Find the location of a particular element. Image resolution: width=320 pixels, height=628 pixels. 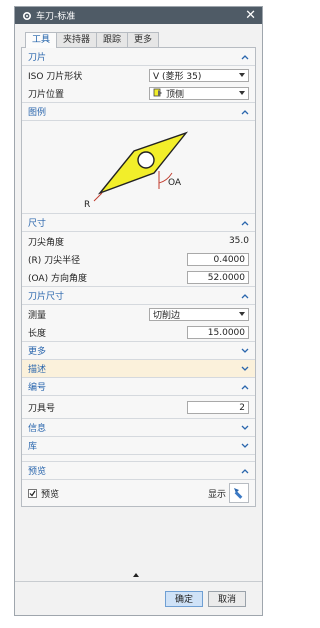

measure-label: 测量 is located at coordinates (37, 315).